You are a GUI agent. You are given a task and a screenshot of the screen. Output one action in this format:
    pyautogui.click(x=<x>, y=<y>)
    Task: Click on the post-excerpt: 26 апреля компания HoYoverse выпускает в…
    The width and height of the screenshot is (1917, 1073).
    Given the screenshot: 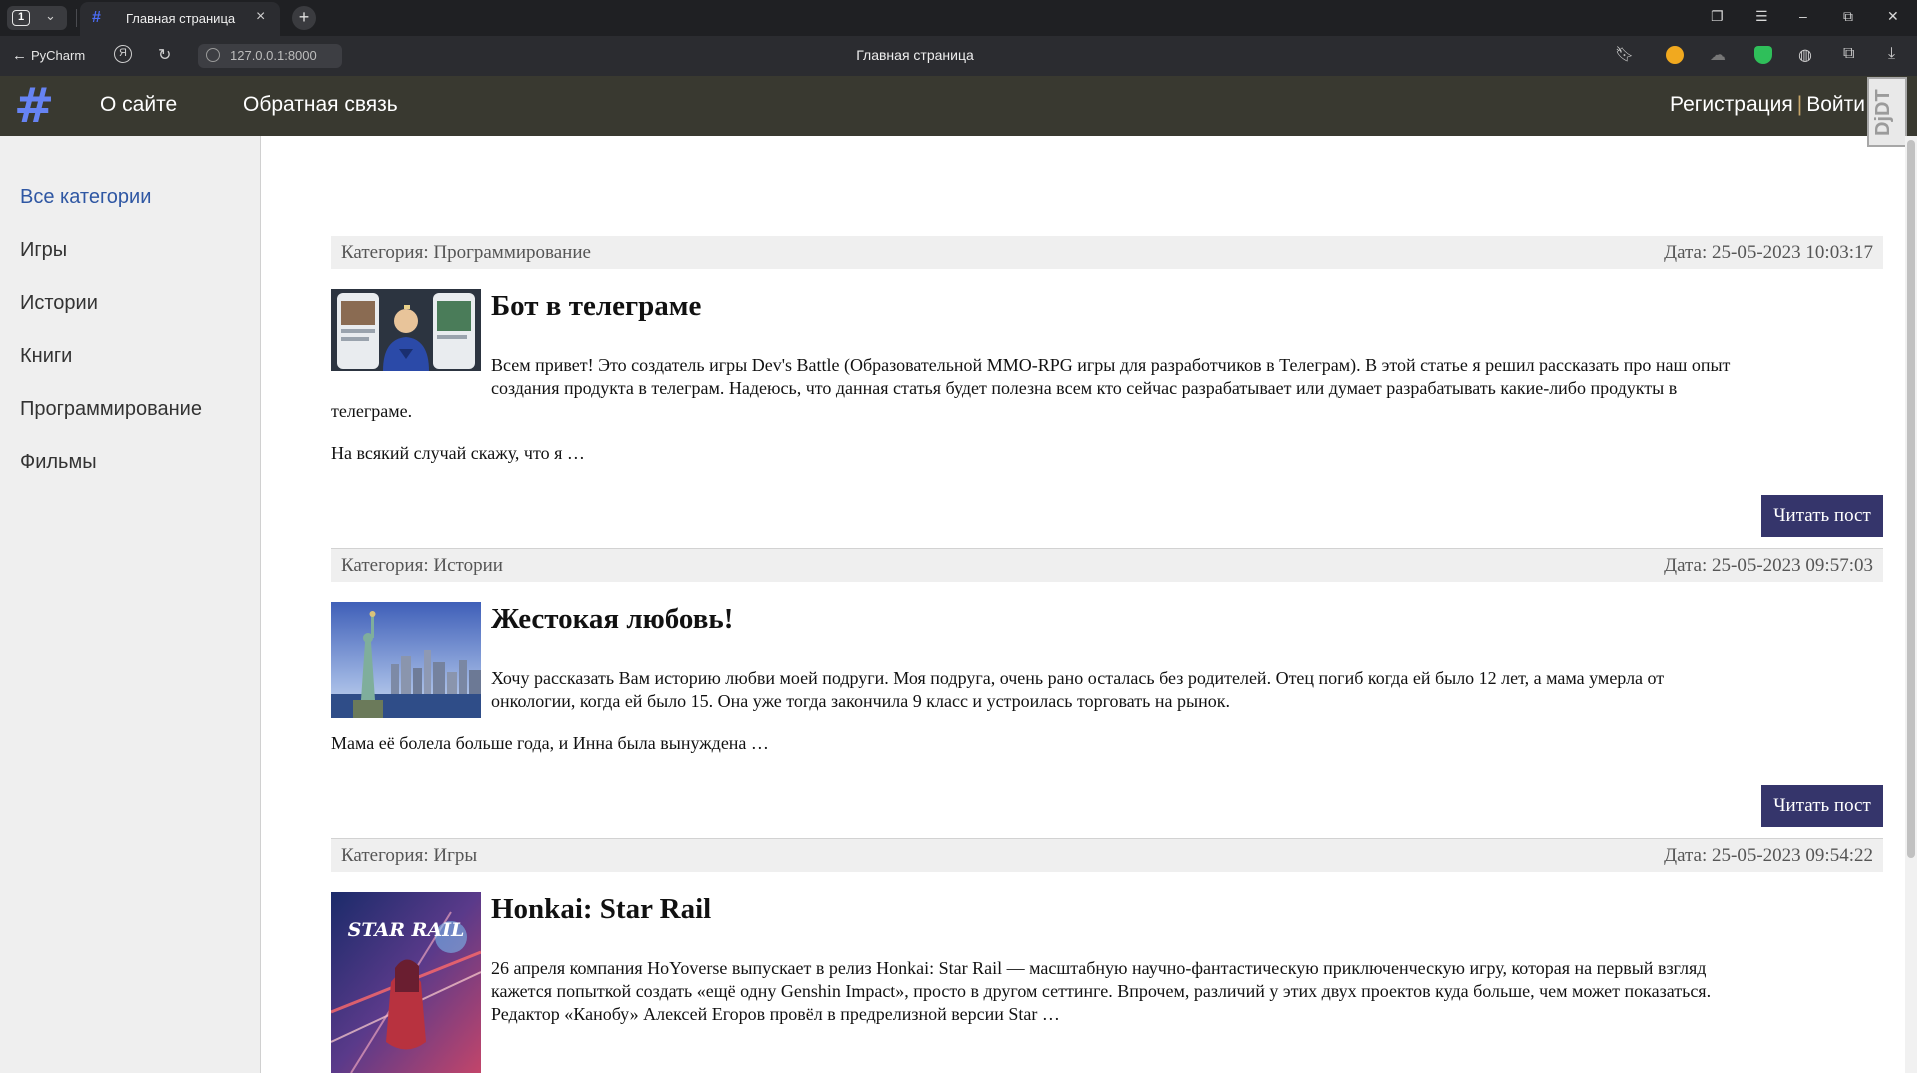 What is the action you would take?
    pyautogui.click(x=1107, y=991)
    